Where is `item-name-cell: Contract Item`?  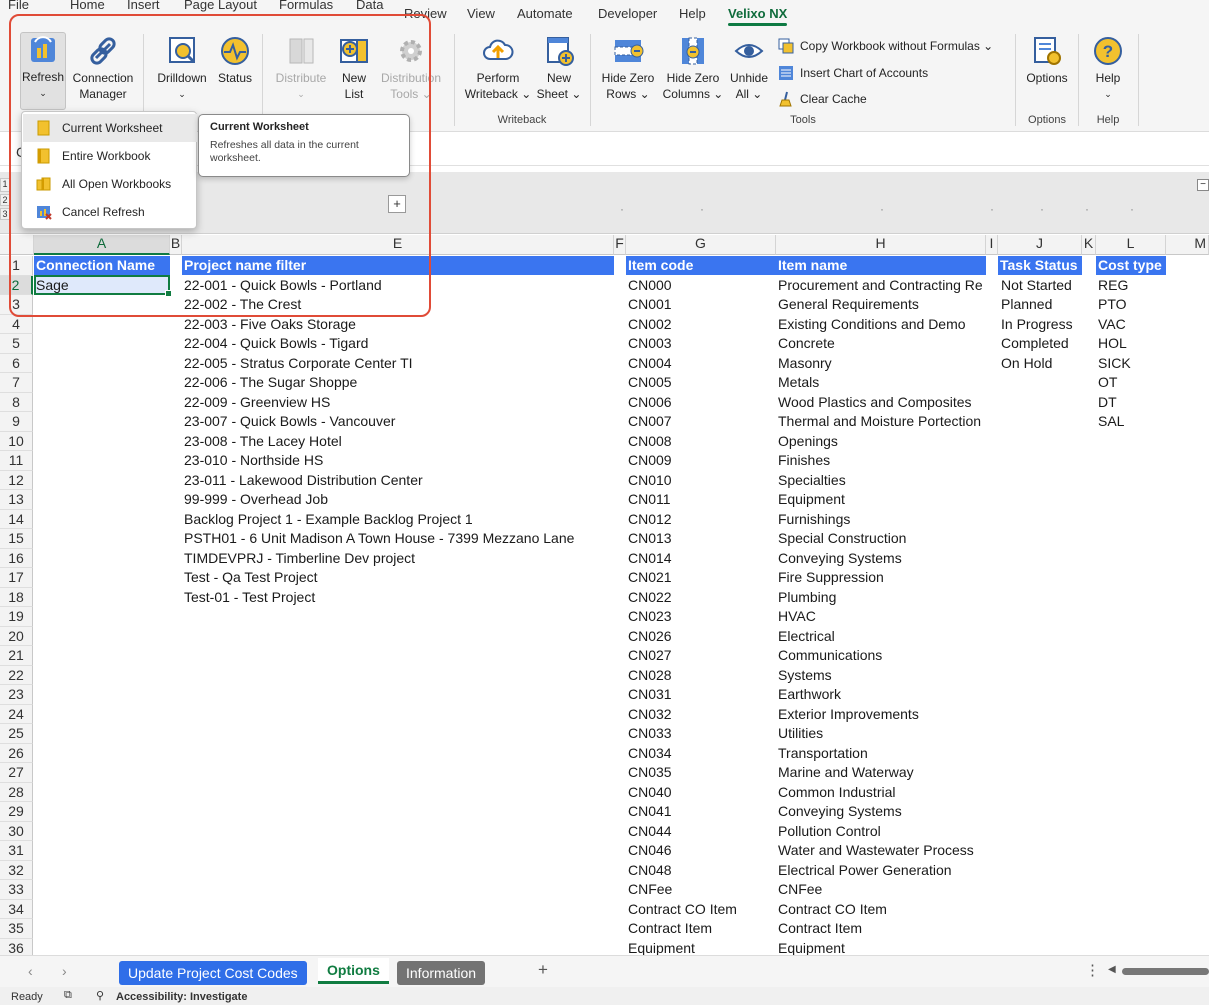 item-name-cell: Contract Item is located at coordinates (882, 929).